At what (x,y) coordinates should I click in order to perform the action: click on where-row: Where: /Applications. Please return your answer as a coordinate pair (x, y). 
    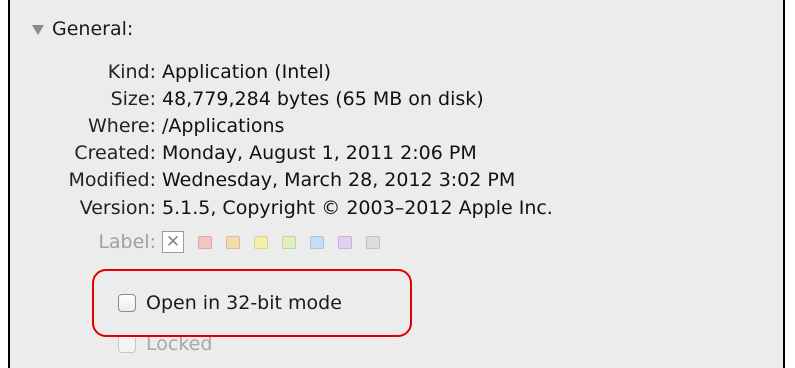
    Looking at the image, I should click on (147, 126).